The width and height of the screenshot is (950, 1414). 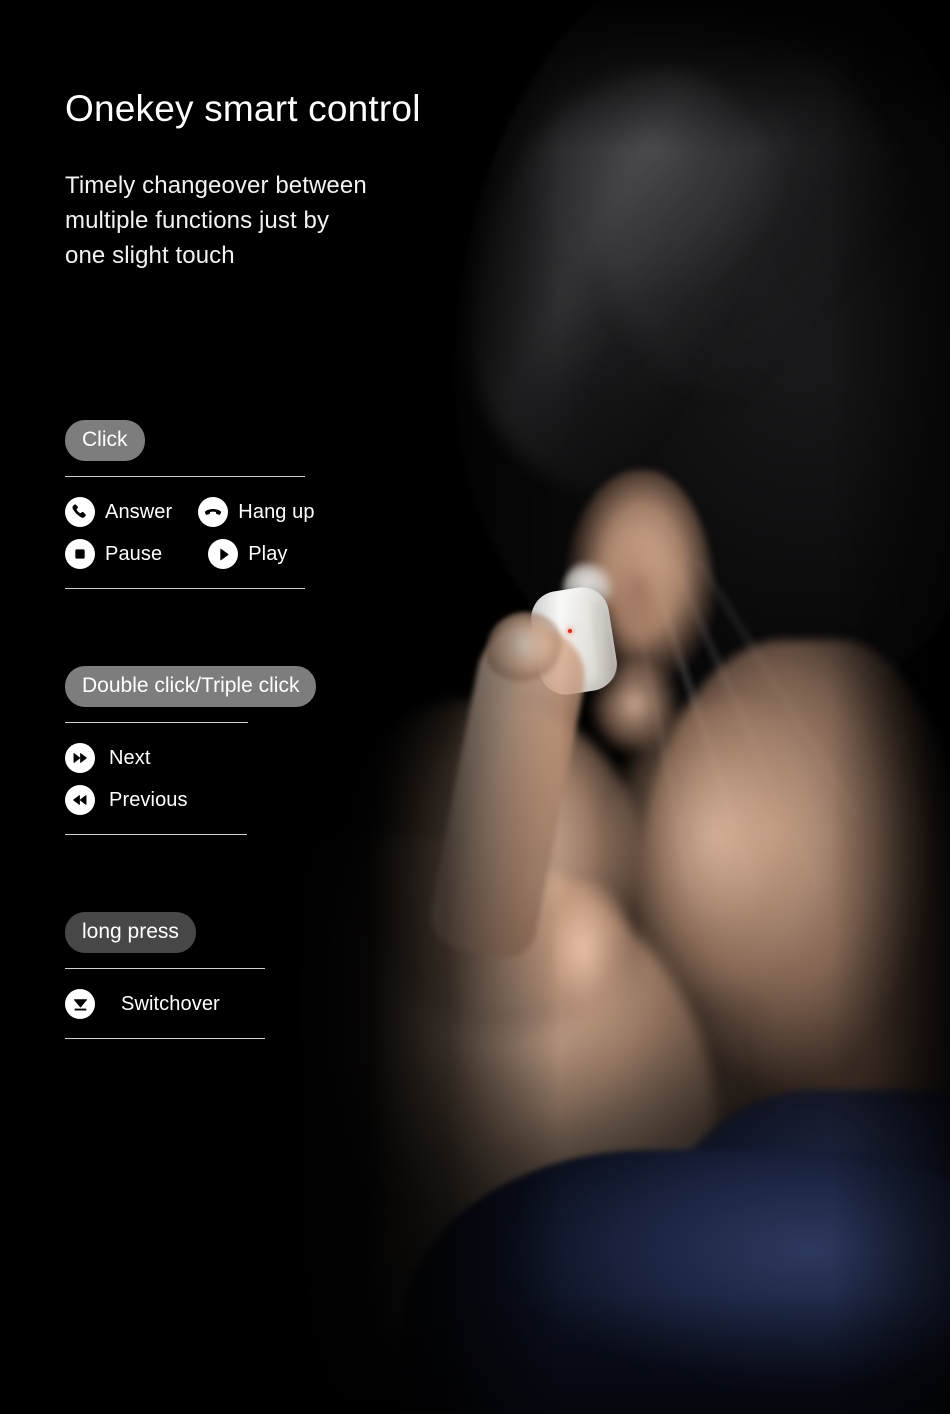 I want to click on gesture-play: Play, so click(x=247, y=554).